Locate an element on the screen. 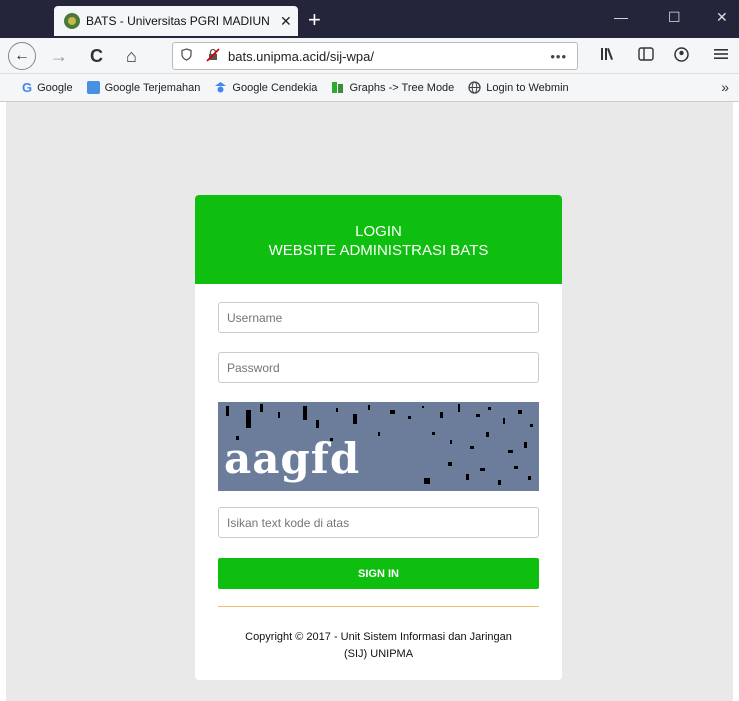  account-icon is located at coordinates (681, 56).